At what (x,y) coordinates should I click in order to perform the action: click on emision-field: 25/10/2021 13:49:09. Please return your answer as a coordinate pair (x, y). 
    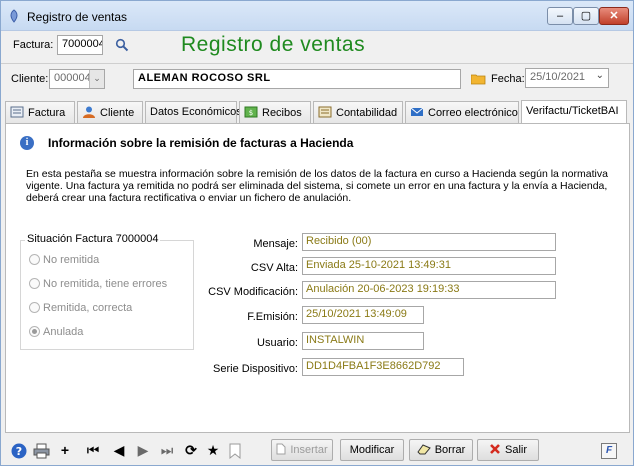
    Looking at the image, I should click on (363, 315).